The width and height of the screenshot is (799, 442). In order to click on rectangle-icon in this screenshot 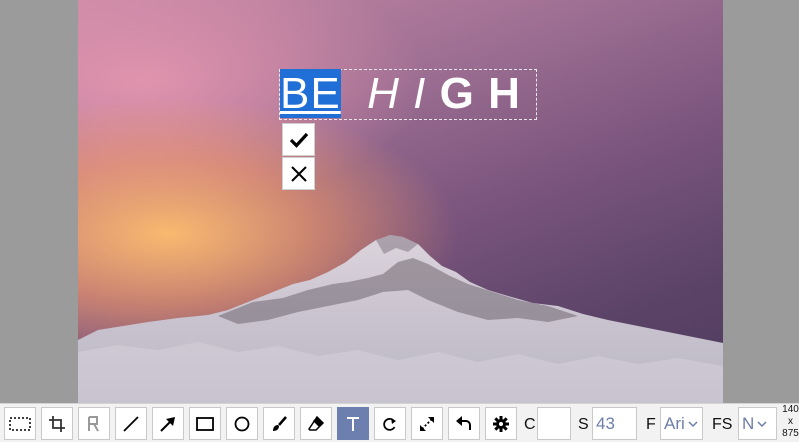, I will do `click(205, 423)`.